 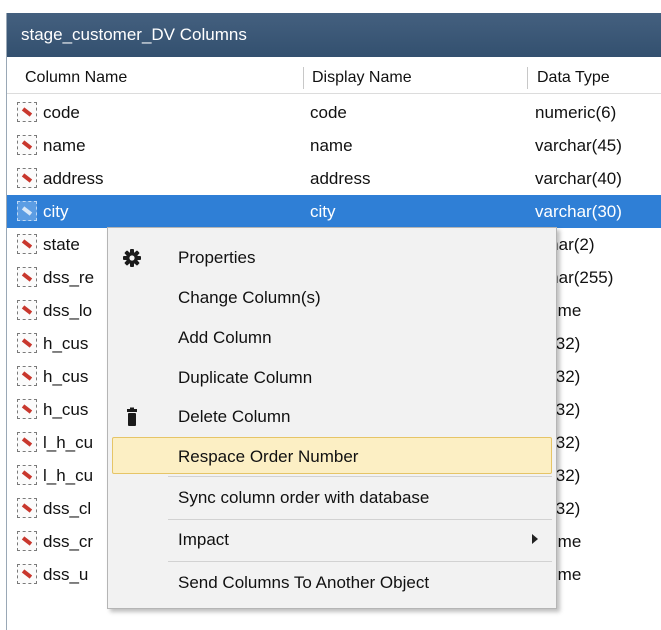 What do you see at coordinates (328, 112) in the screenshot?
I see `cell-display-name: code` at bounding box center [328, 112].